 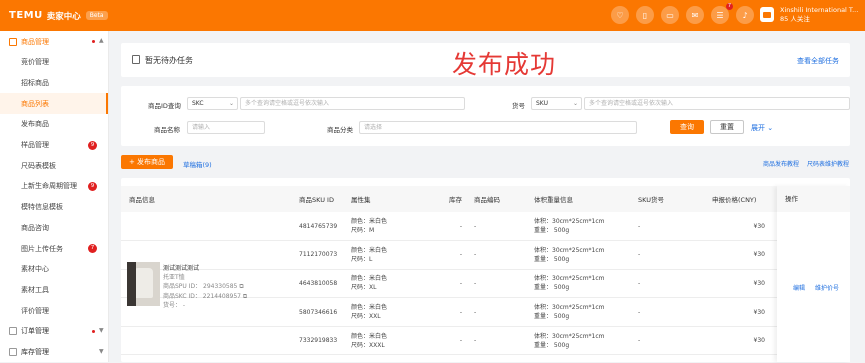 I want to click on operation-links: 编辑 维护价号, so click(x=816, y=287).